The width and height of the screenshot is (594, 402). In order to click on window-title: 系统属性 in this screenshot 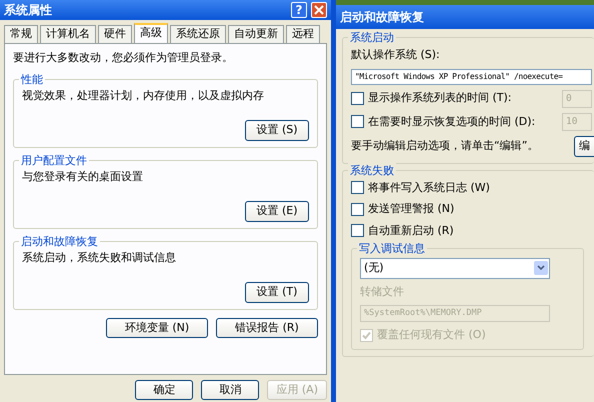, I will do `click(28, 10)`.